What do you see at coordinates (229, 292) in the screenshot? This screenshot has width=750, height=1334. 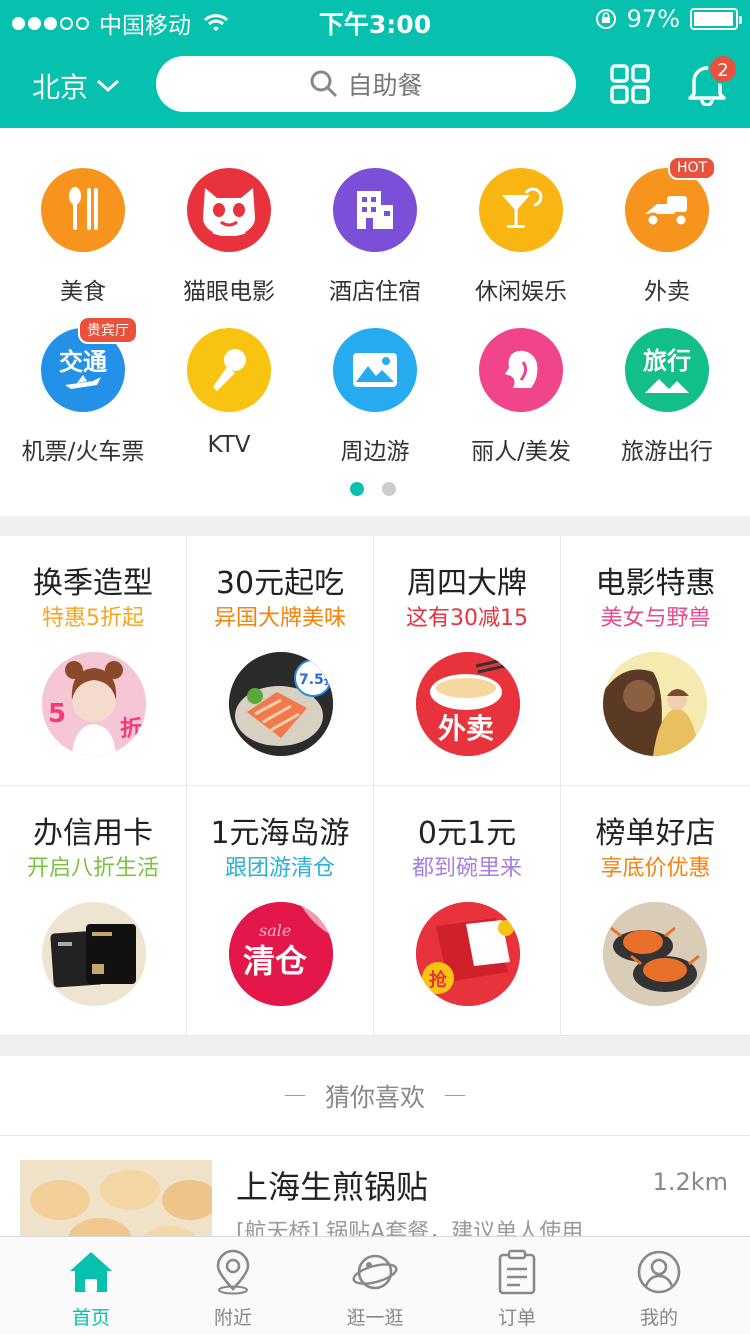 I see `category-label: 猫眼电影` at bounding box center [229, 292].